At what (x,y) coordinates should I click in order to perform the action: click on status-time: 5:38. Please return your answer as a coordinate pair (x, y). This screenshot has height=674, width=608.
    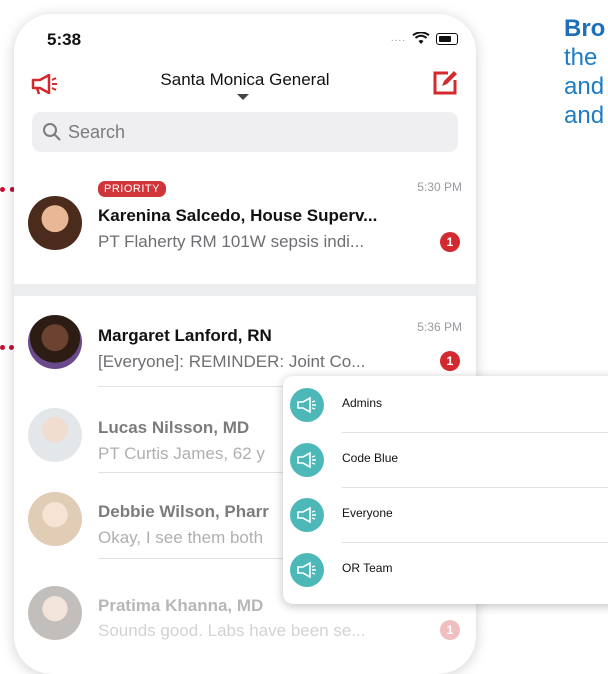
    Looking at the image, I should click on (64, 39).